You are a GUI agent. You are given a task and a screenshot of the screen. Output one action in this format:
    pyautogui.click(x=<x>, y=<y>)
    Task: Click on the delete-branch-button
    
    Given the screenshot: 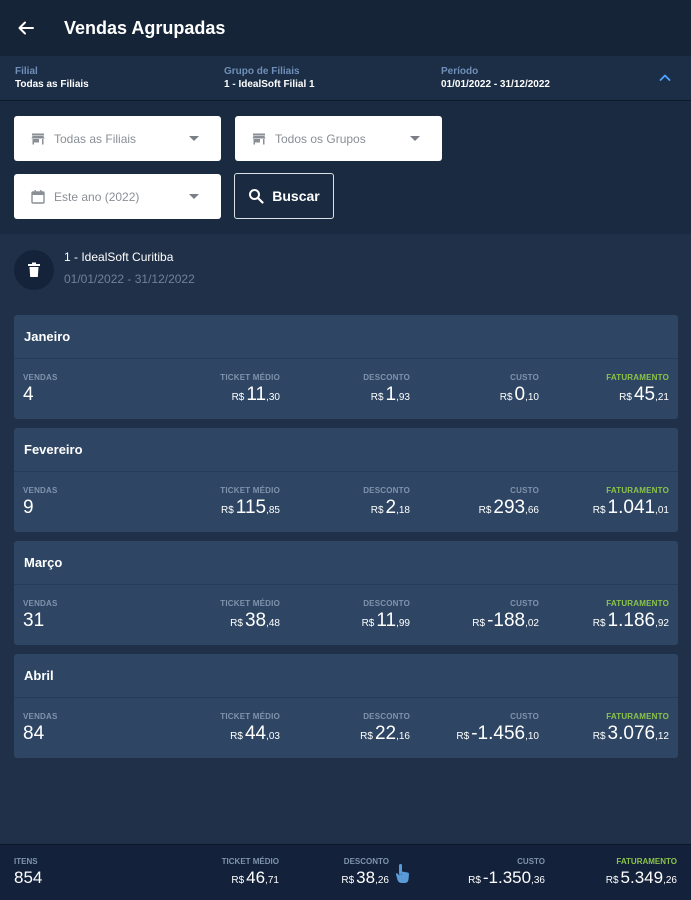 What is the action you would take?
    pyautogui.click(x=34, y=270)
    